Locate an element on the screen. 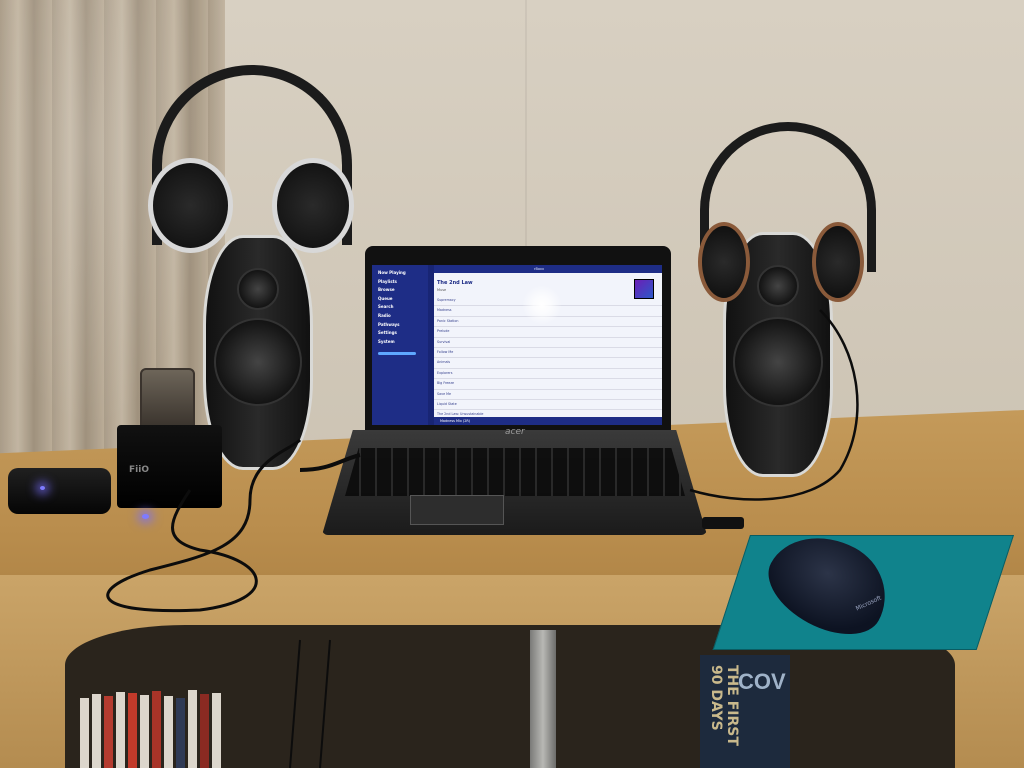 The height and width of the screenshot is (768, 1024). track-row: Big Freeze is located at coordinates (548, 384).